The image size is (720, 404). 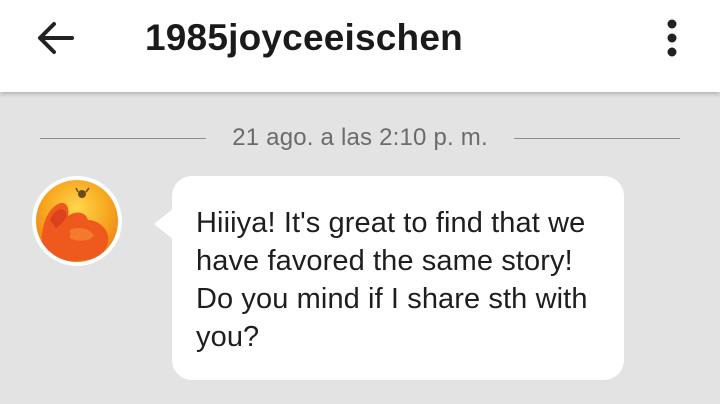 What do you see at coordinates (164, 224) in the screenshot?
I see `message-bubble-tail` at bounding box center [164, 224].